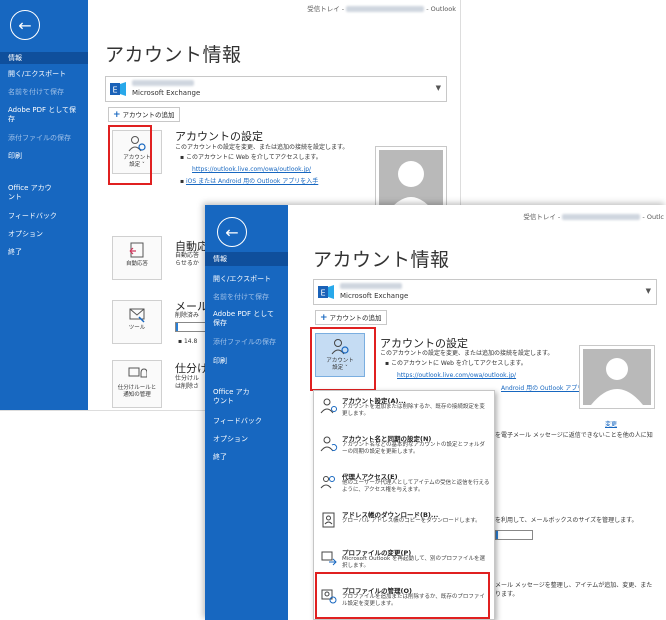 This screenshot has height=620, width=666. Describe the element at coordinates (137, 315) in the screenshot. I see `mailbox-tools-icon` at that location.